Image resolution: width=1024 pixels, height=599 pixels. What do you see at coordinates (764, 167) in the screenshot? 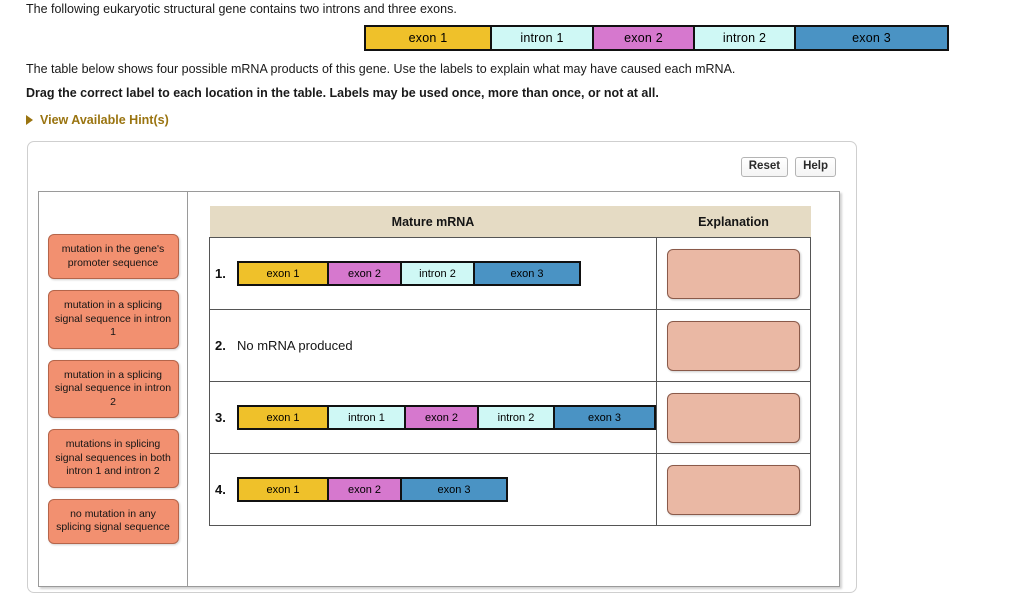
I see `reset-button: Reset` at bounding box center [764, 167].